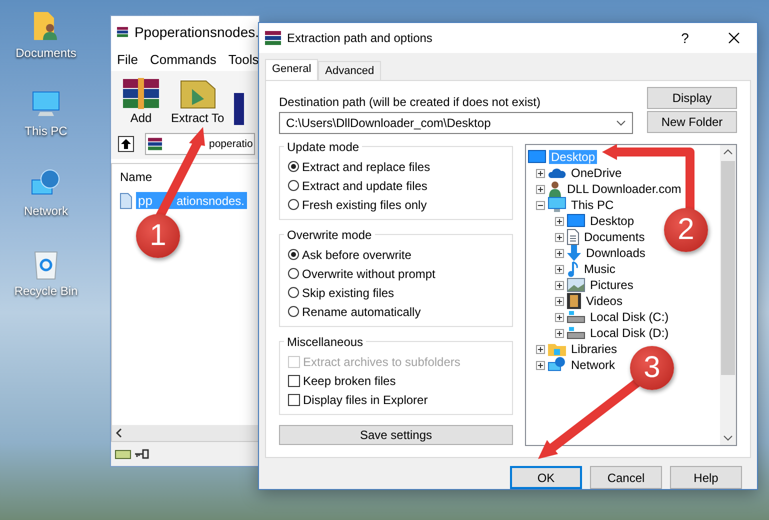  Describe the element at coordinates (239, 109) in the screenshot. I see `book-icon` at that location.